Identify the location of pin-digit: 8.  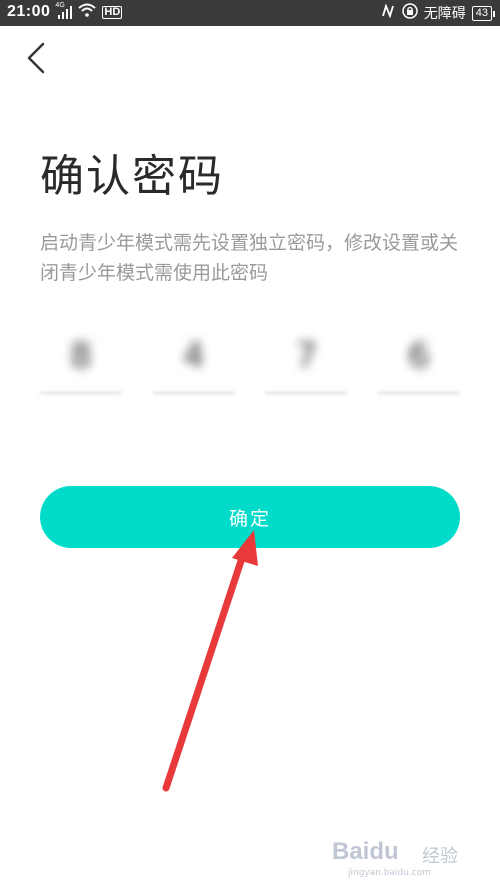
(81, 356).